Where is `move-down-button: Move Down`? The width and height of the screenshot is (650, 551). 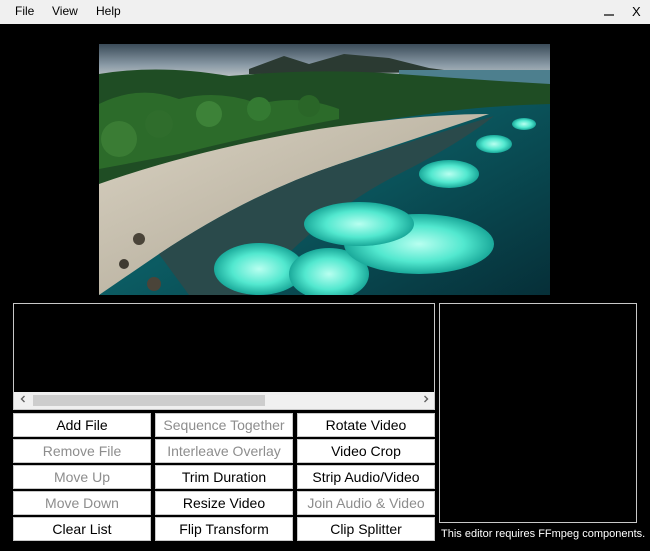
move-down-button: Move Down is located at coordinates (82, 503).